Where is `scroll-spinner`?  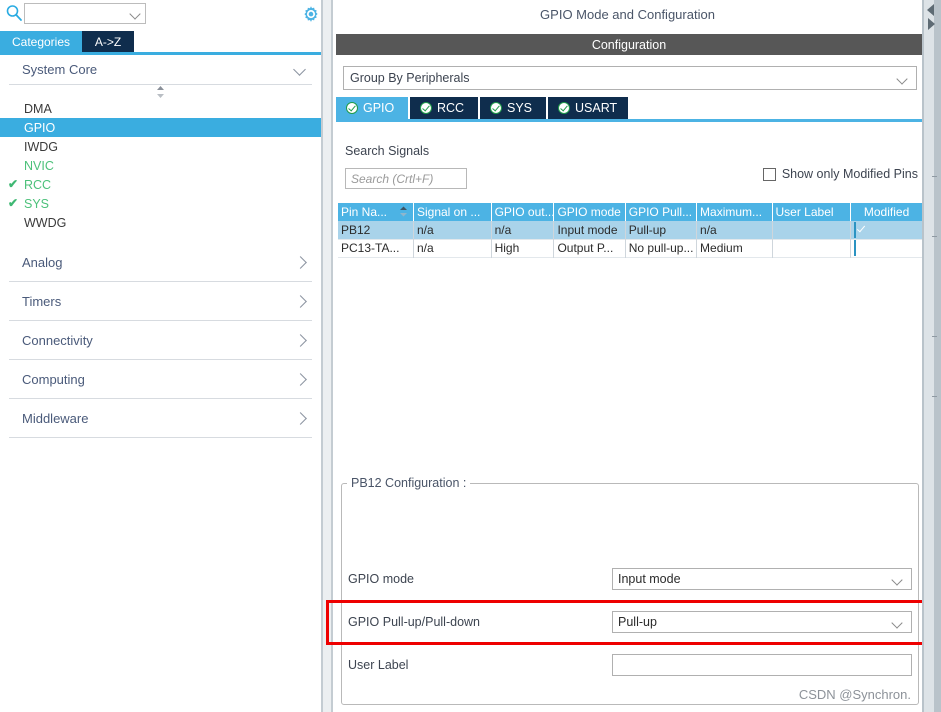 scroll-spinner is located at coordinates (160, 92).